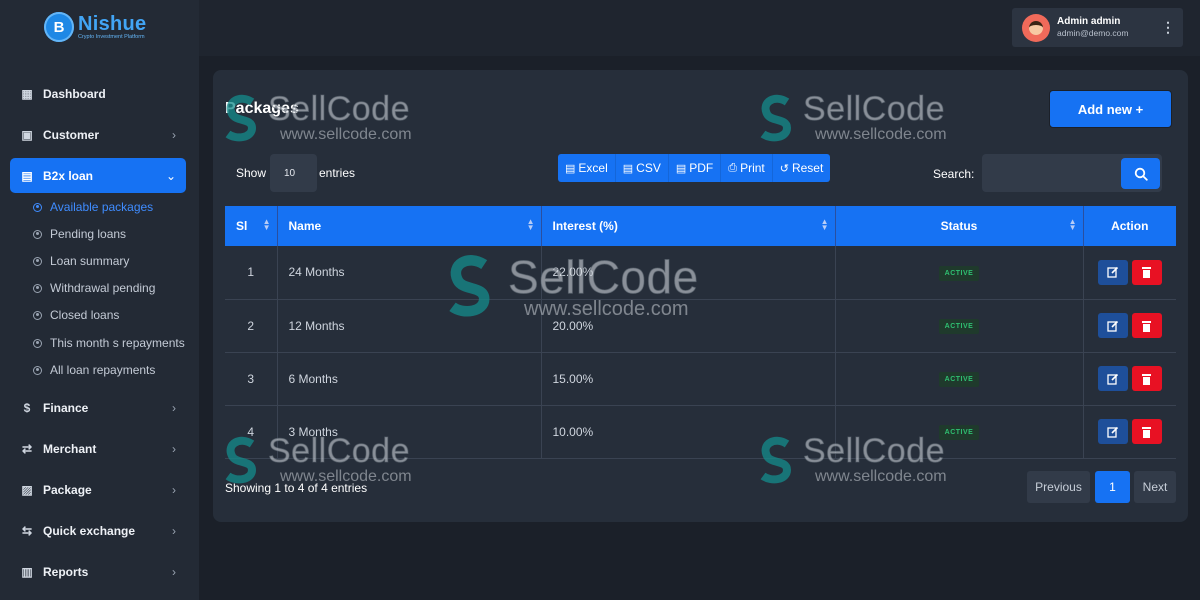 Image resolution: width=1200 pixels, height=600 pixels. What do you see at coordinates (293, 173) in the screenshot?
I see `entries-select: 10` at bounding box center [293, 173].